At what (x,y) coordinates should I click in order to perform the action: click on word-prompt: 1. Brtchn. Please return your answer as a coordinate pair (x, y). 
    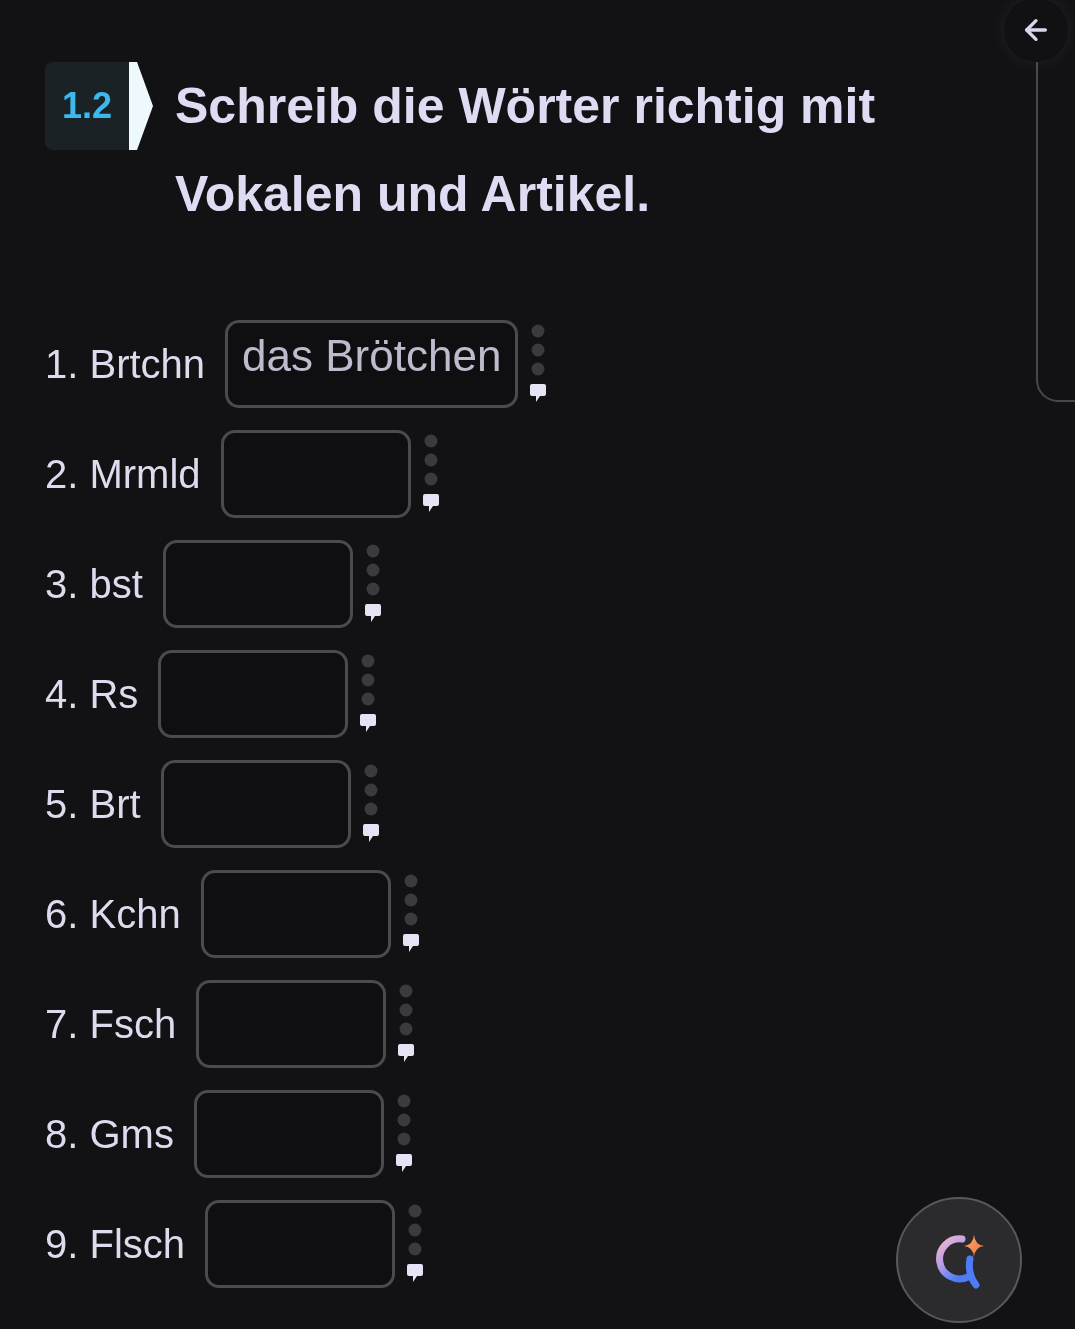
    Looking at the image, I should click on (125, 364).